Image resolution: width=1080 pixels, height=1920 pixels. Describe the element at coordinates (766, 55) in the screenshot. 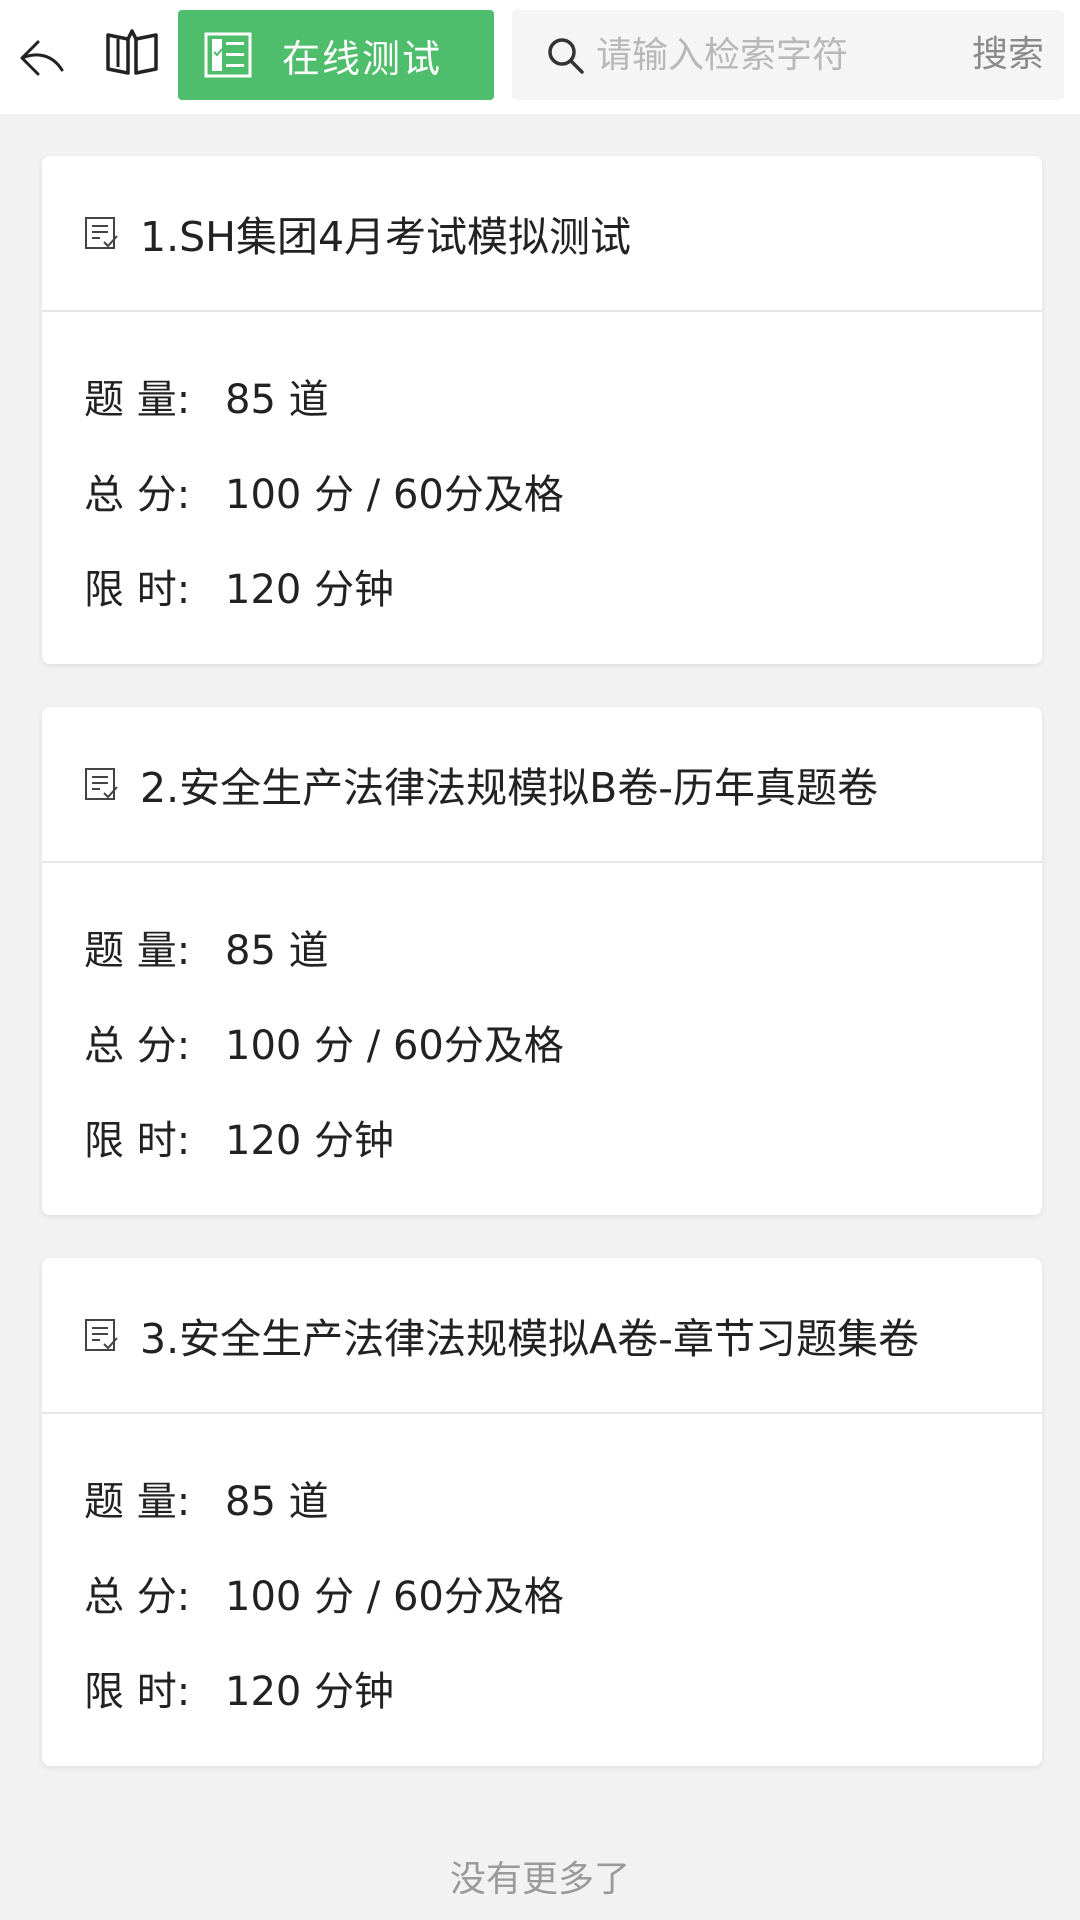

I see `search-input` at that location.